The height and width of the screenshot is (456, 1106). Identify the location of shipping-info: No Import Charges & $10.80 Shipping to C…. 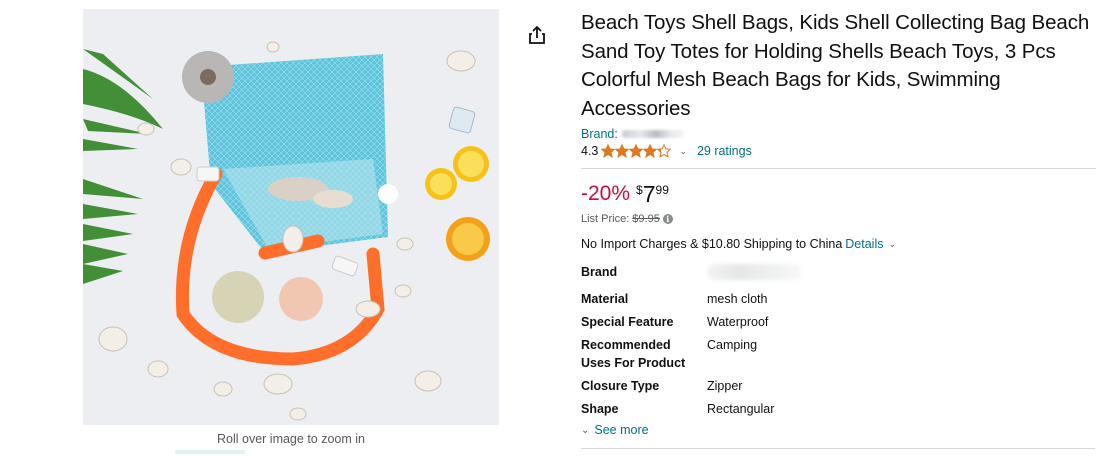
(838, 244).